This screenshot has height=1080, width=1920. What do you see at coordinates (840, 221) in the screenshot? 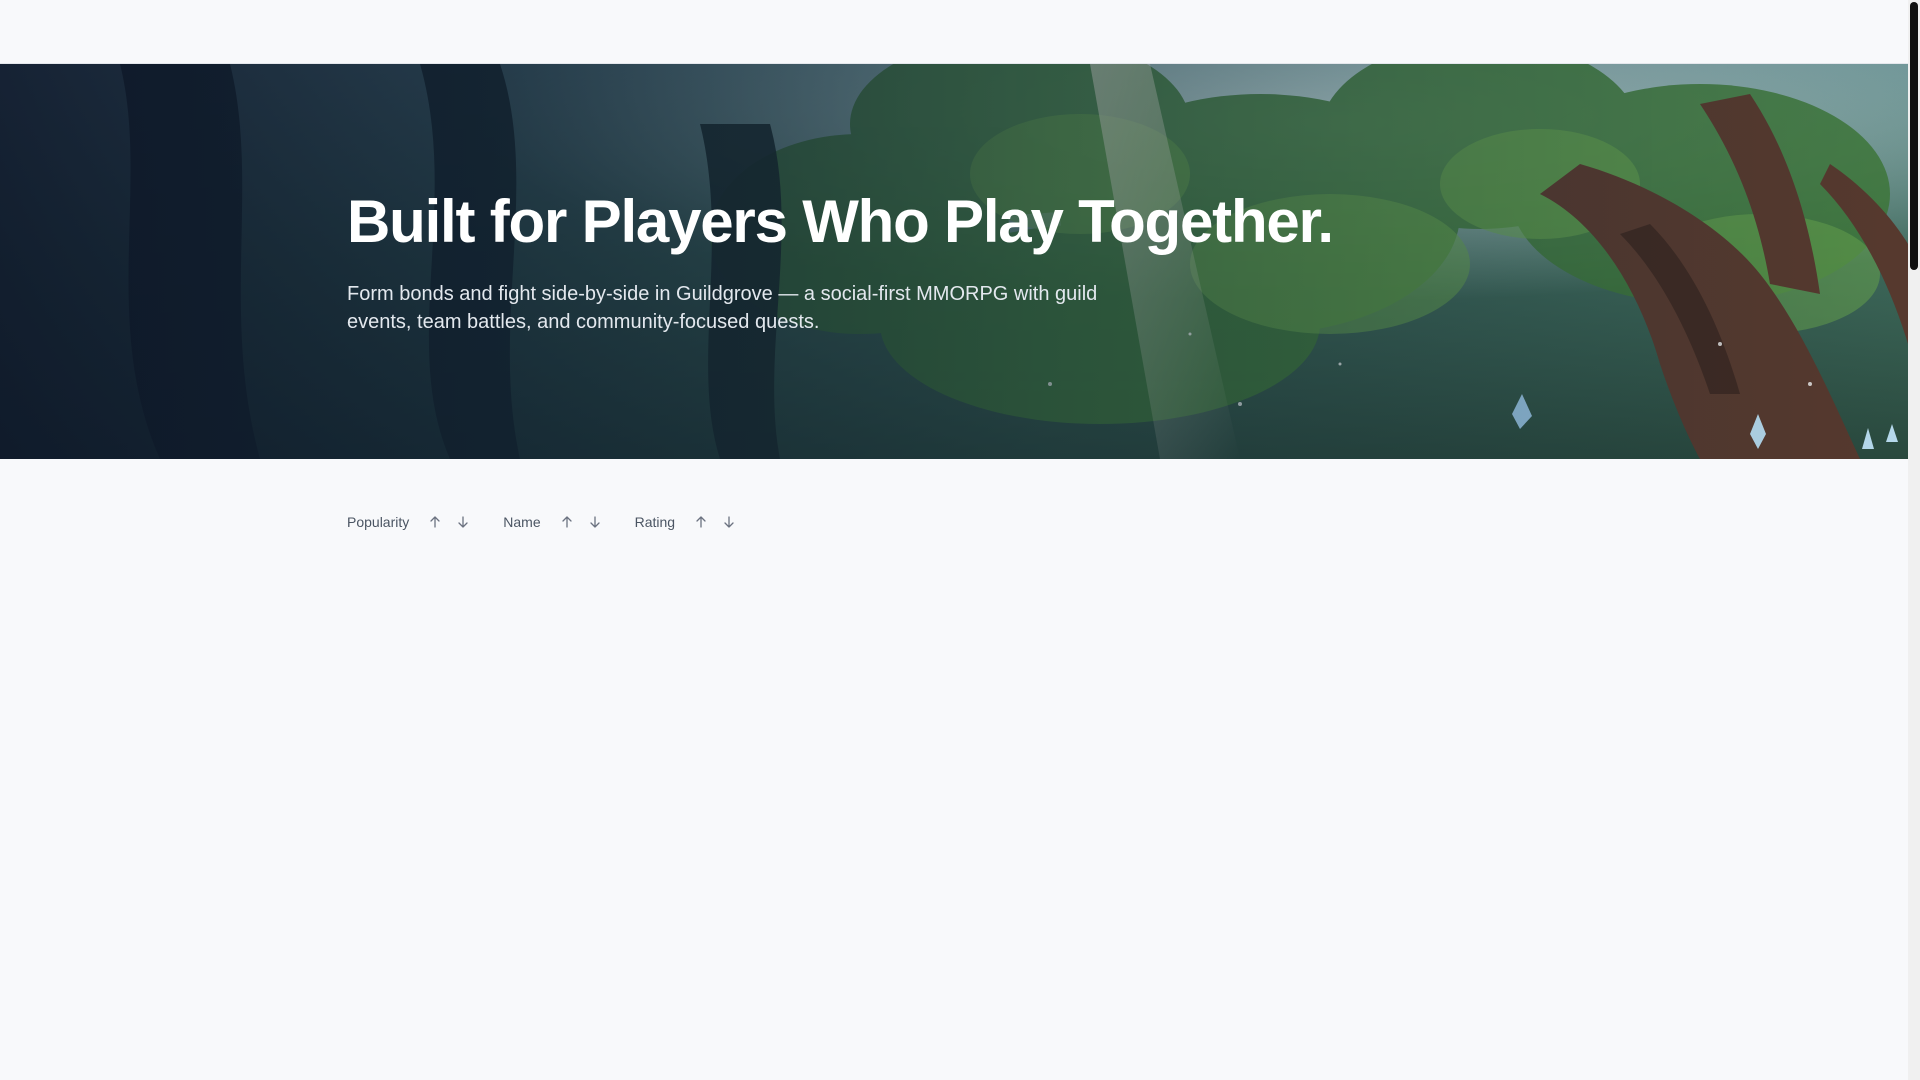
I see `hero-title: Built for Players Who Play Together.` at bounding box center [840, 221].